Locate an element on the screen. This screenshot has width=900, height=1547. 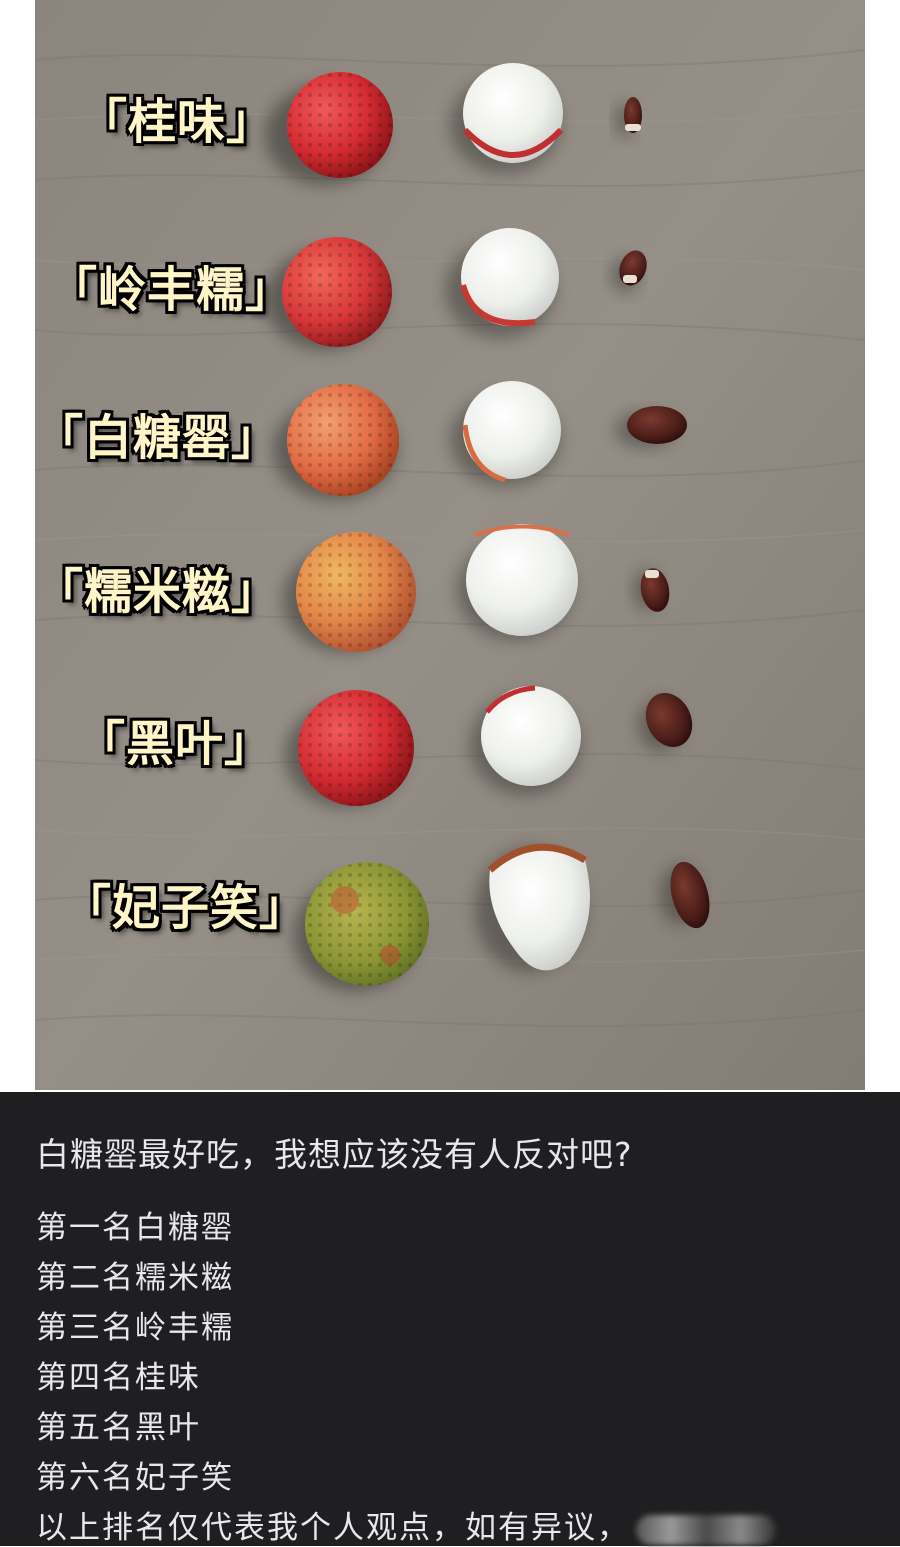
ranking-line-6: 第六名妃子笑 is located at coordinates (135, 1478).